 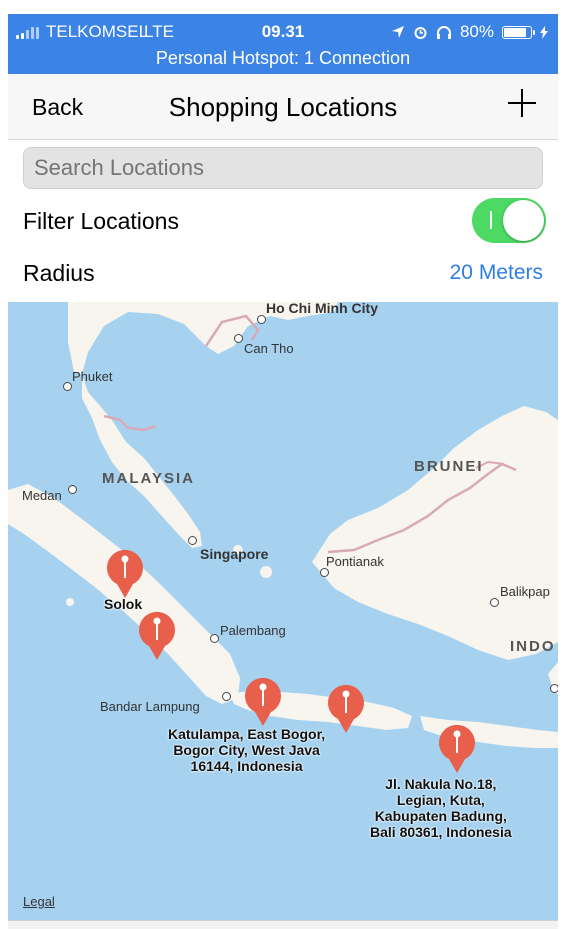 What do you see at coordinates (476, 31) in the screenshot?
I see `battery-percent: 80%` at bounding box center [476, 31].